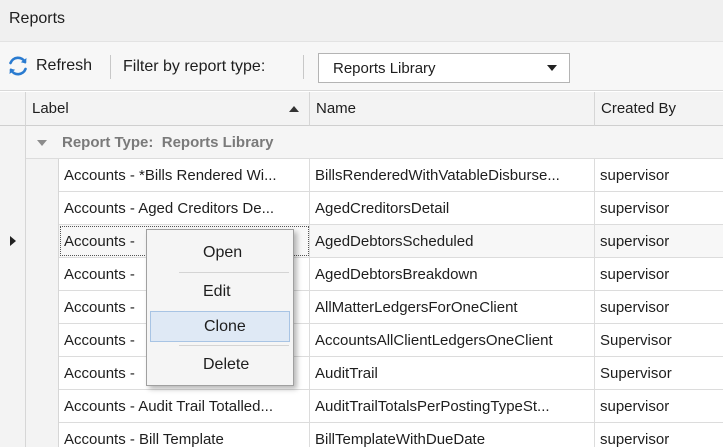 The height and width of the screenshot is (447, 723). Describe the element at coordinates (382, 208) in the screenshot. I see `cell-name: AgedCreditorsDetail` at that location.